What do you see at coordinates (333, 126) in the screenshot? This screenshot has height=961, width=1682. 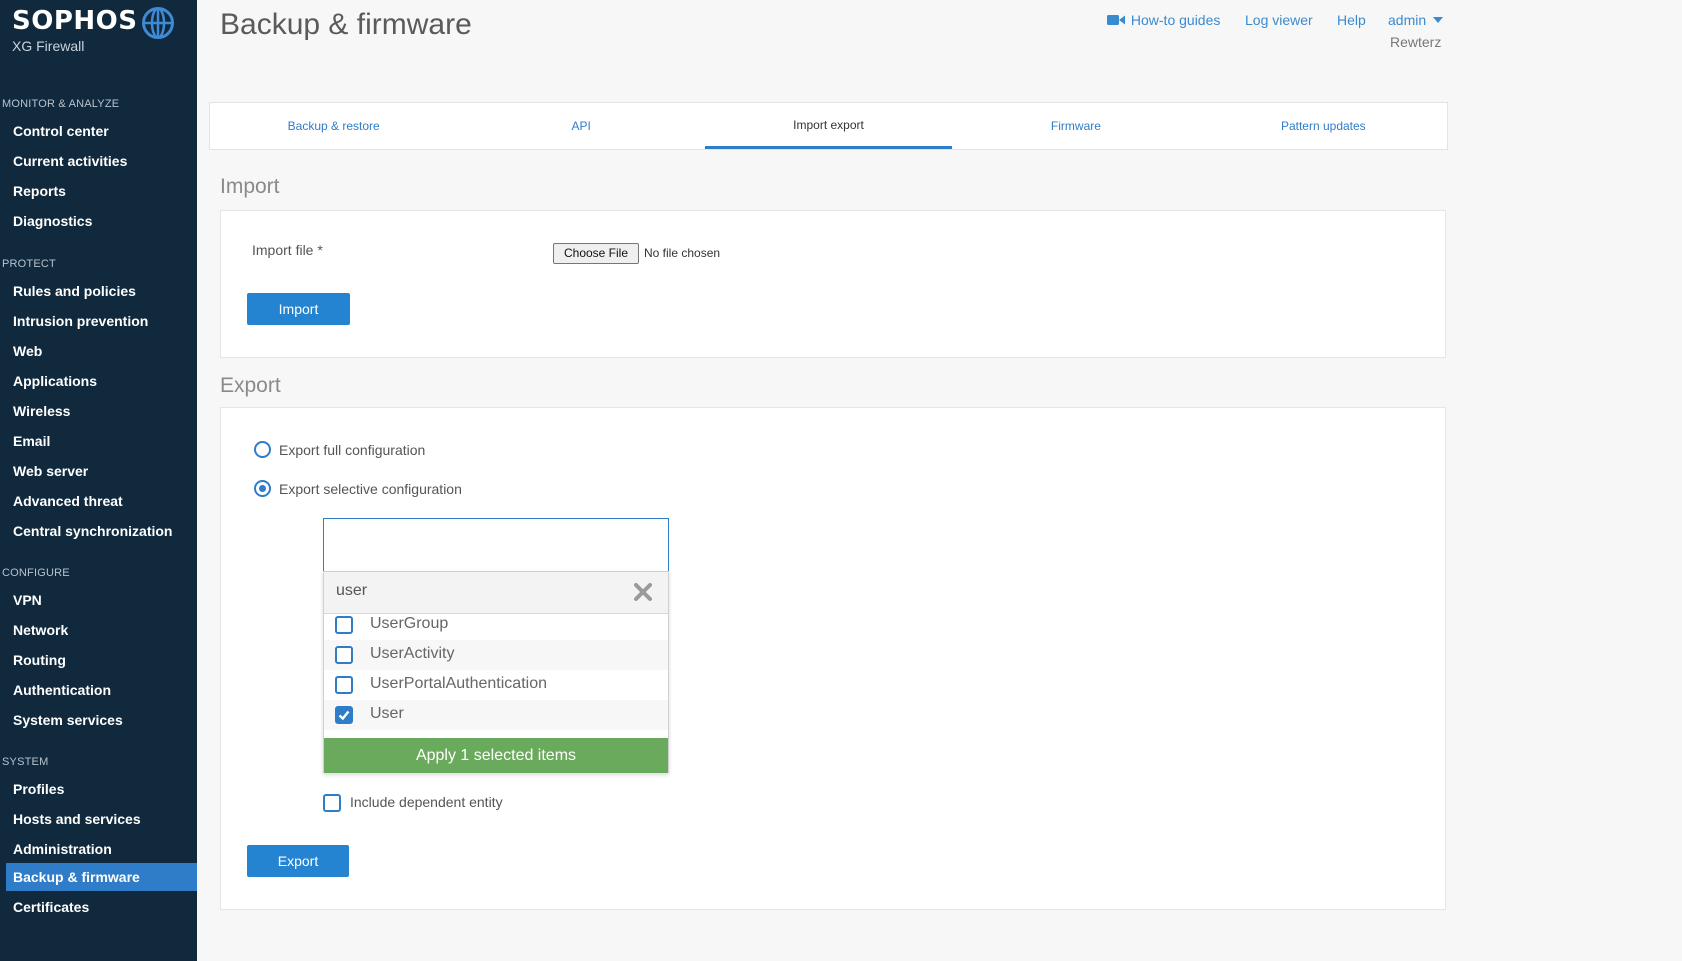 I see `tab-backup-restore: Backup & restore` at bounding box center [333, 126].